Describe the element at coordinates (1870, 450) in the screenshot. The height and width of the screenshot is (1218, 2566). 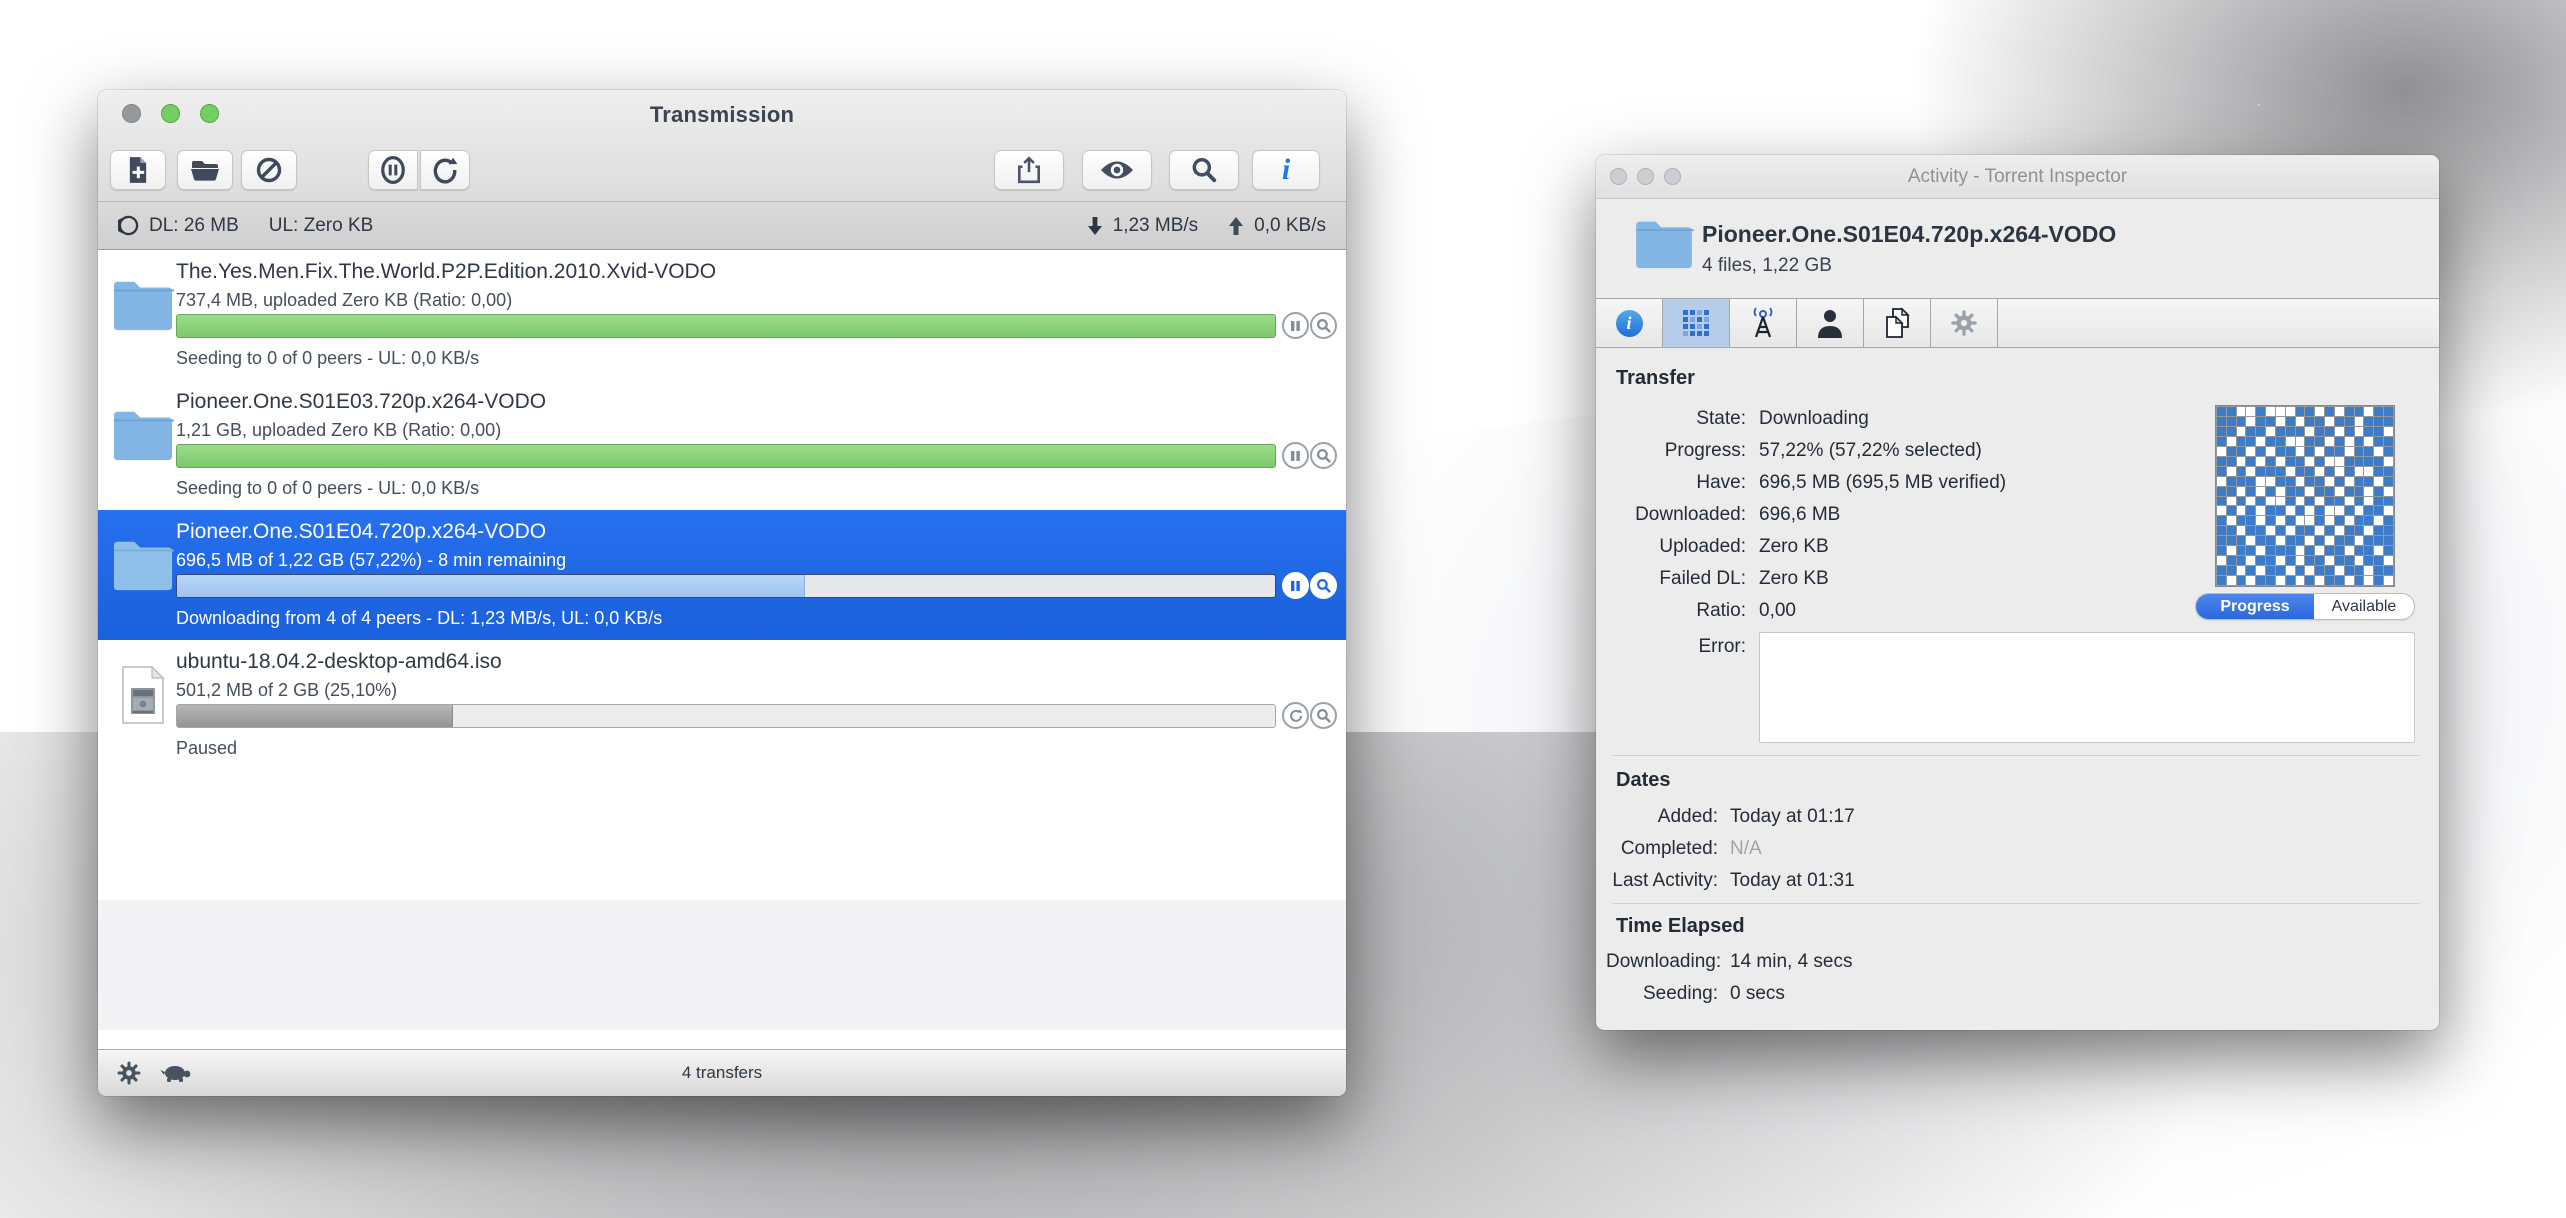
I see `field-value: 57,22% (57,22% selected)` at that location.